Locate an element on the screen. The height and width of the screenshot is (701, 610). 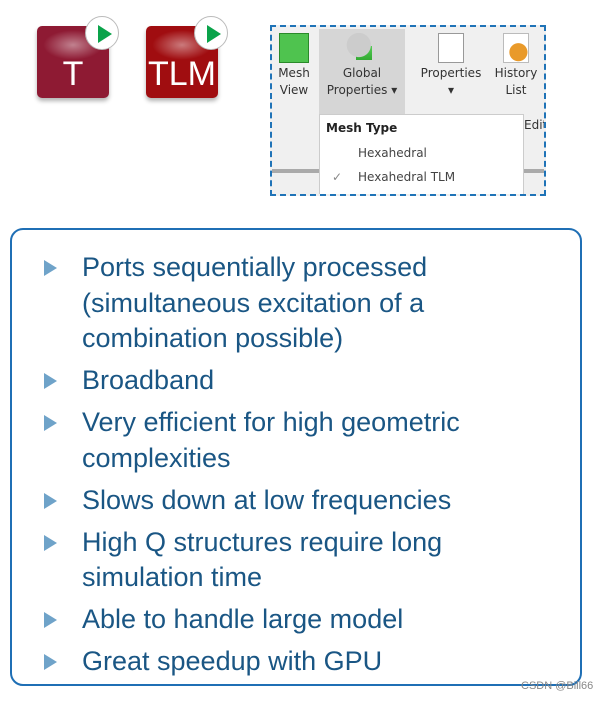
t-solver-icon: T is located at coordinates (78, 57).